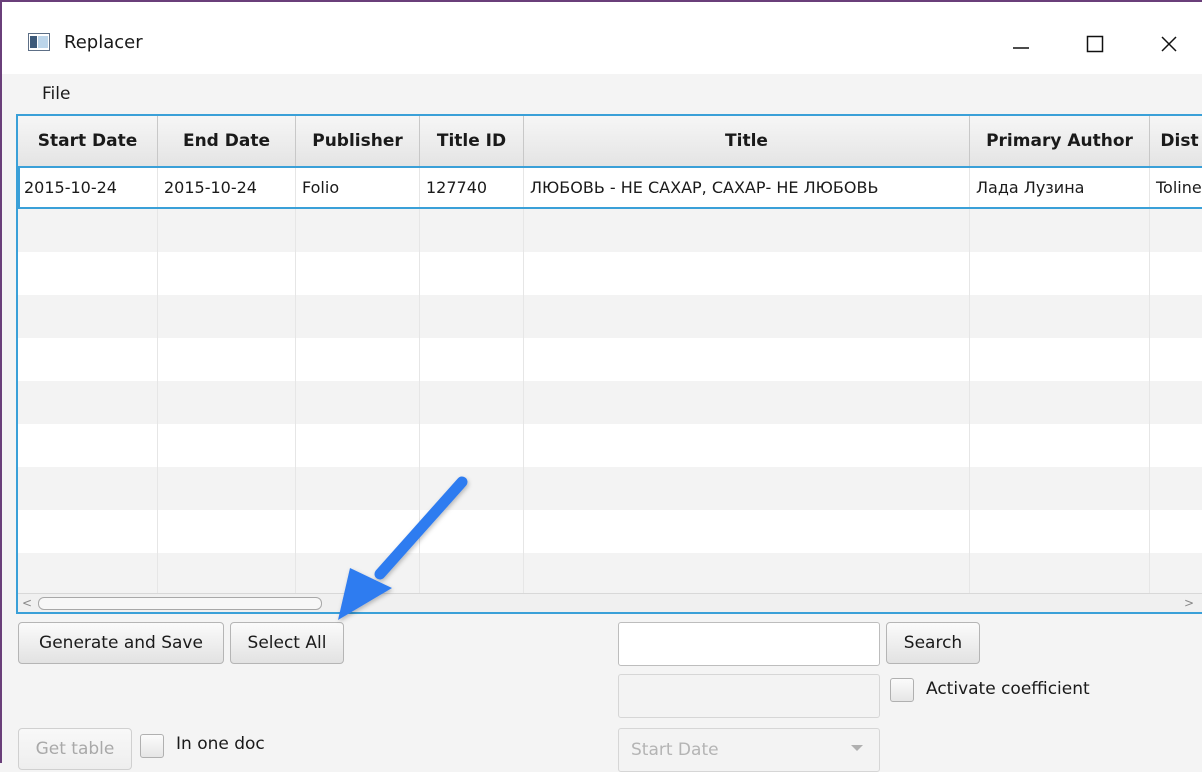 The height and width of the screenshot is (772, 1202). Describe the element at coordinates (675, 750) in the screenshot. I see `start-date-placeholder: Start Date` at that location.